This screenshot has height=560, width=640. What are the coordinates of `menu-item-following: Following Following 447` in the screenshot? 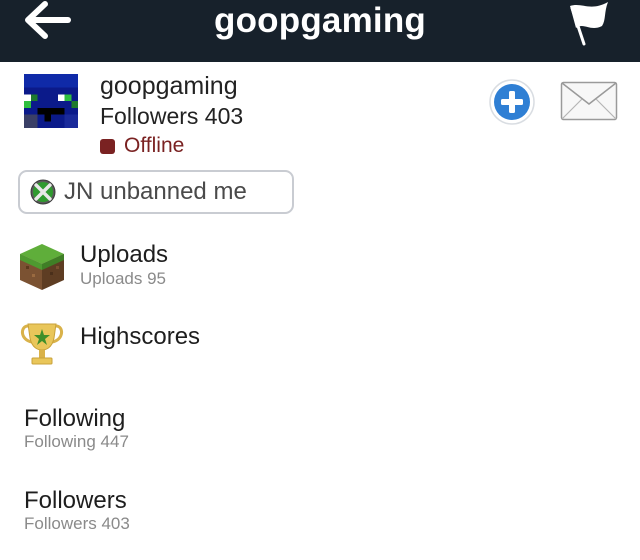 It's located at (320, 440).